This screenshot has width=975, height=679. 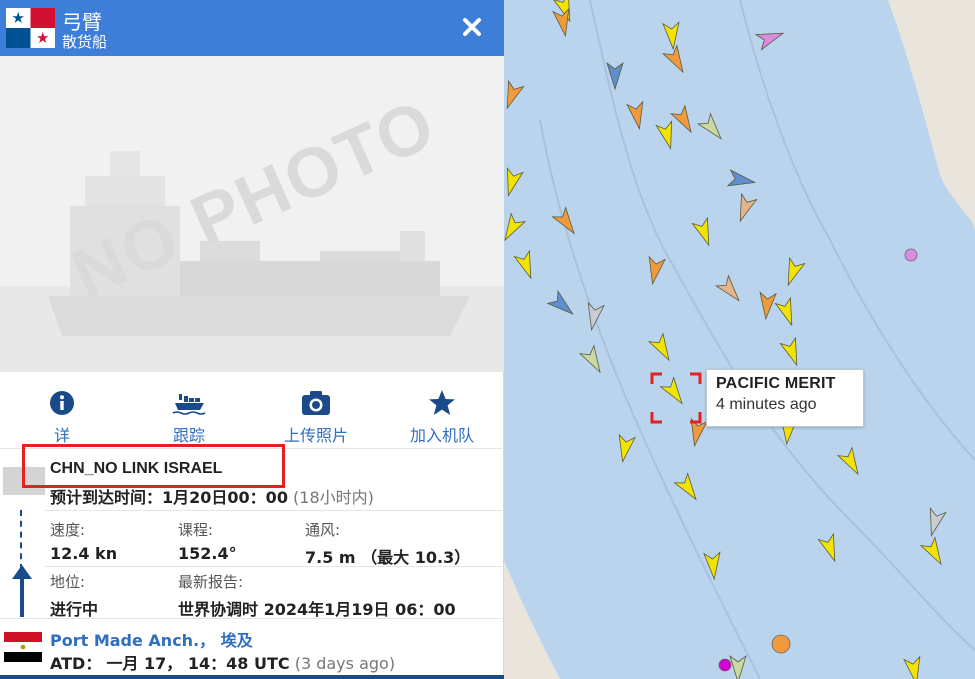 What do you see at coordinates (61, 435) in the screenshot?
I see `details-label: 详` at bounding box center [61, 435].